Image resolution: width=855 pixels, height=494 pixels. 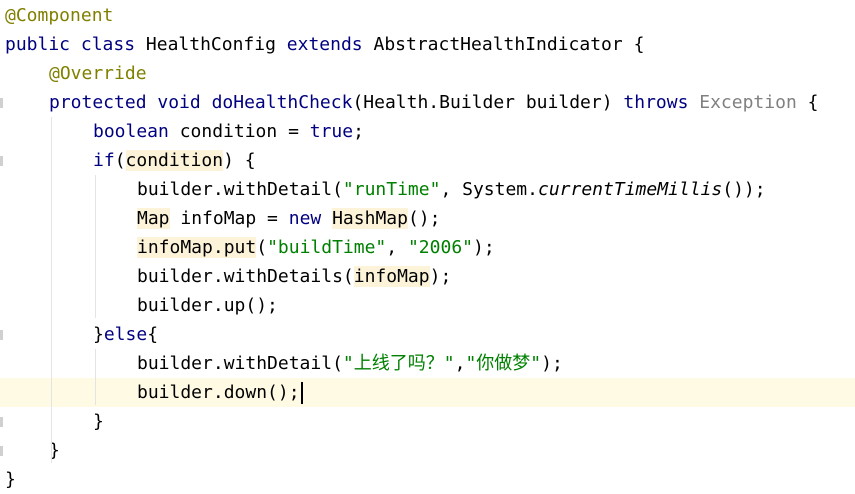 What do you see at coordinates (301, 393) in the screenshot?
I see `text-caret` at bounding box center [301, 393].